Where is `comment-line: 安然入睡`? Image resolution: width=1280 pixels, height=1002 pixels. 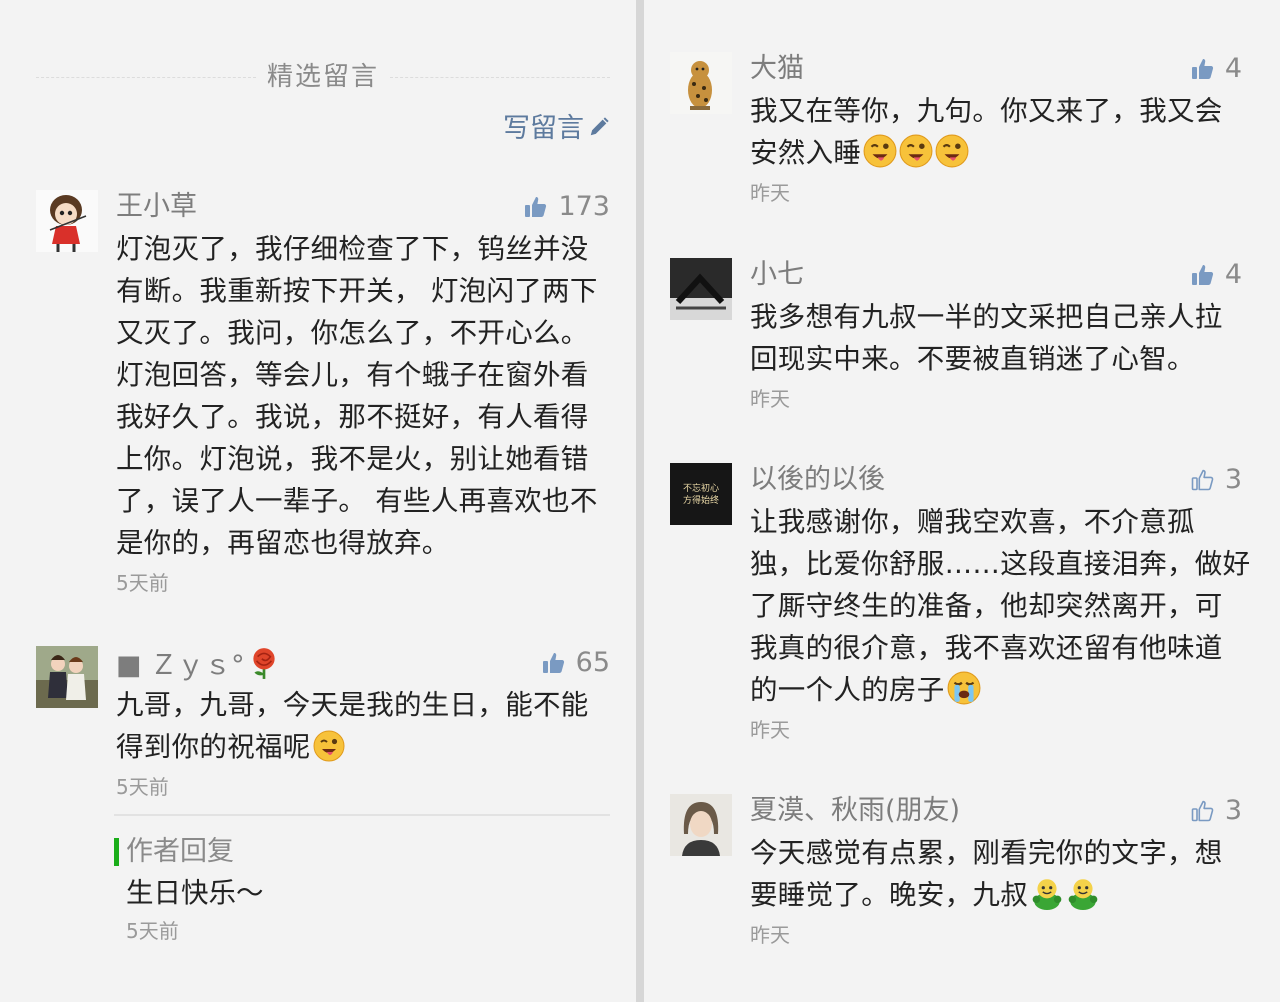
comment-line: 安然入睡 is located at coordinates (996, 153).